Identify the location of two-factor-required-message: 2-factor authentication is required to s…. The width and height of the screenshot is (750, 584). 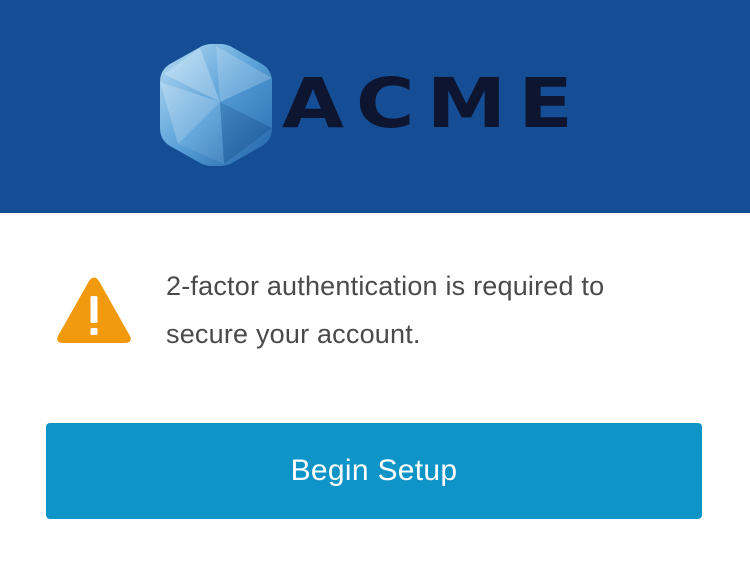
(385, 310).